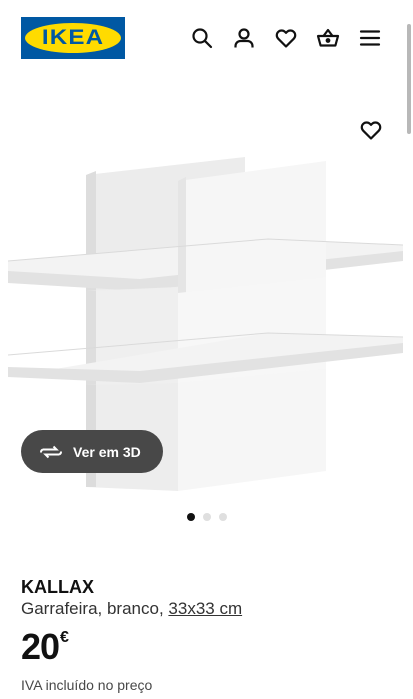 The width and height of the screenshot is (413, 699). Describe the element at coordinates (286, 38) in the screenshot. I see `heart-icon` at that location.